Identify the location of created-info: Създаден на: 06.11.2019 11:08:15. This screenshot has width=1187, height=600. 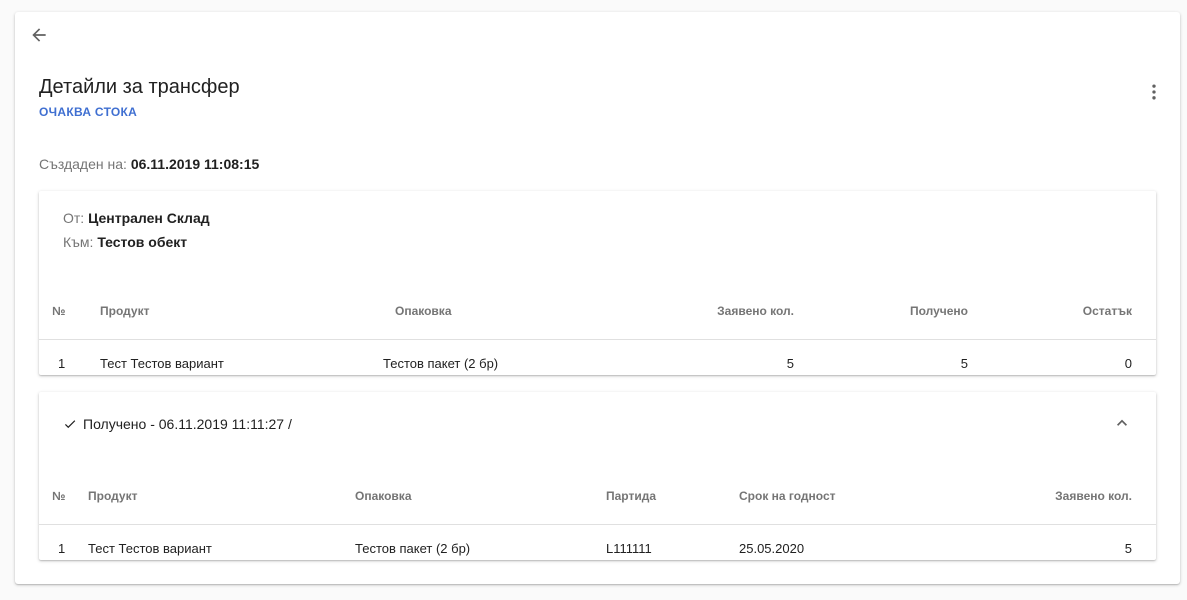
(149, 164).